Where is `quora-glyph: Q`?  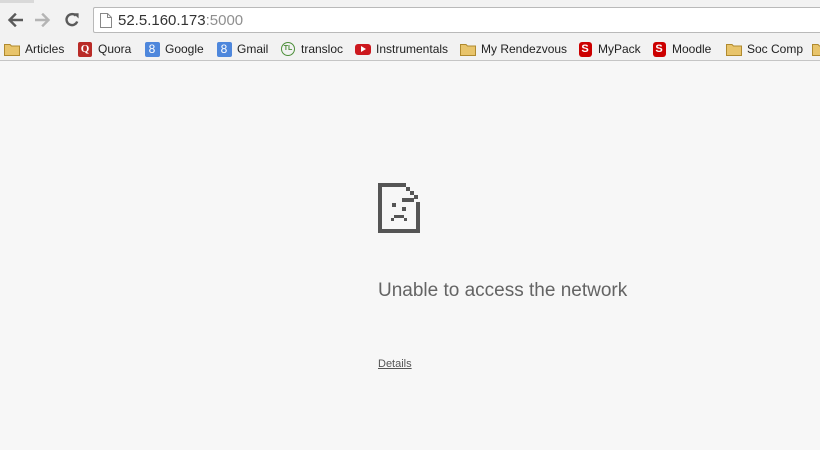 quora-glyph: Q is located at coordinates (85, 49).